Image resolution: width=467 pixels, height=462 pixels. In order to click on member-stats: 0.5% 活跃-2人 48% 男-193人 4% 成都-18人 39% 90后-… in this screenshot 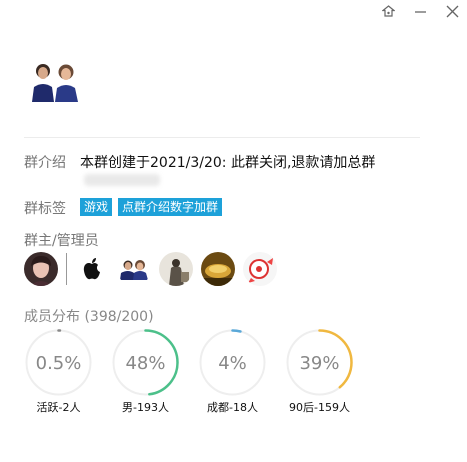, I will do `click(198, 371)`.